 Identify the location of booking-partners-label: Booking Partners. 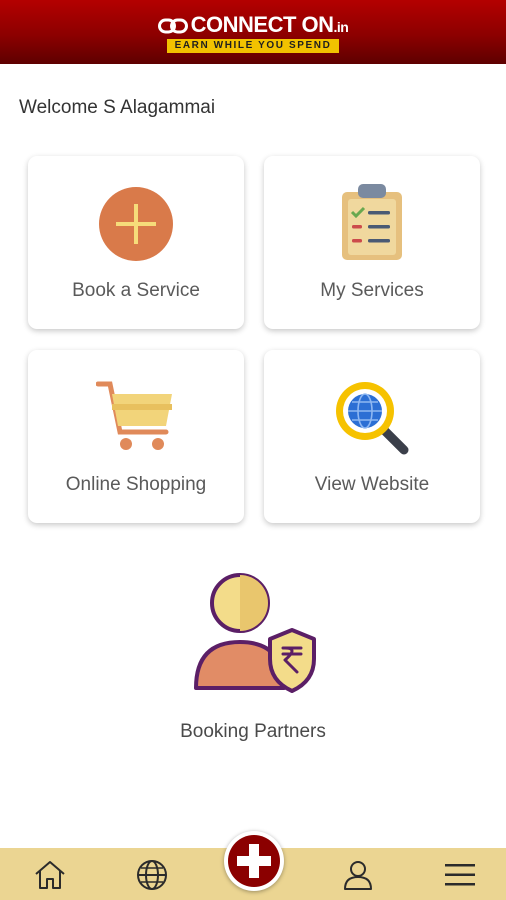
(253, 731).